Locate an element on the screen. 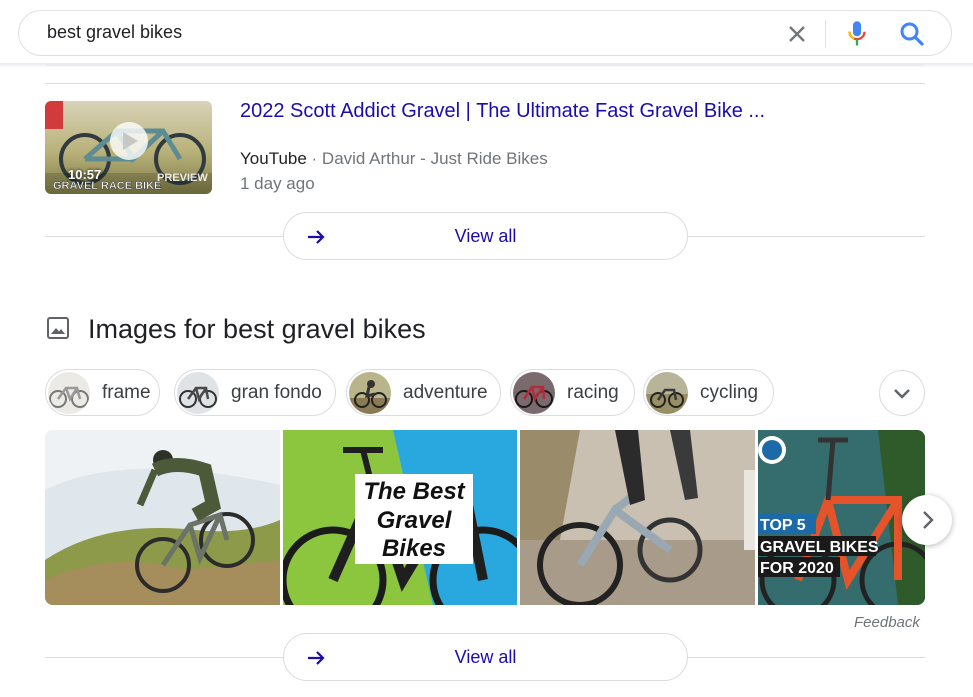 The height and width of the screenshot is (697, 973). gravel-ride-closeup-photo is located at coordinates (637, 517).